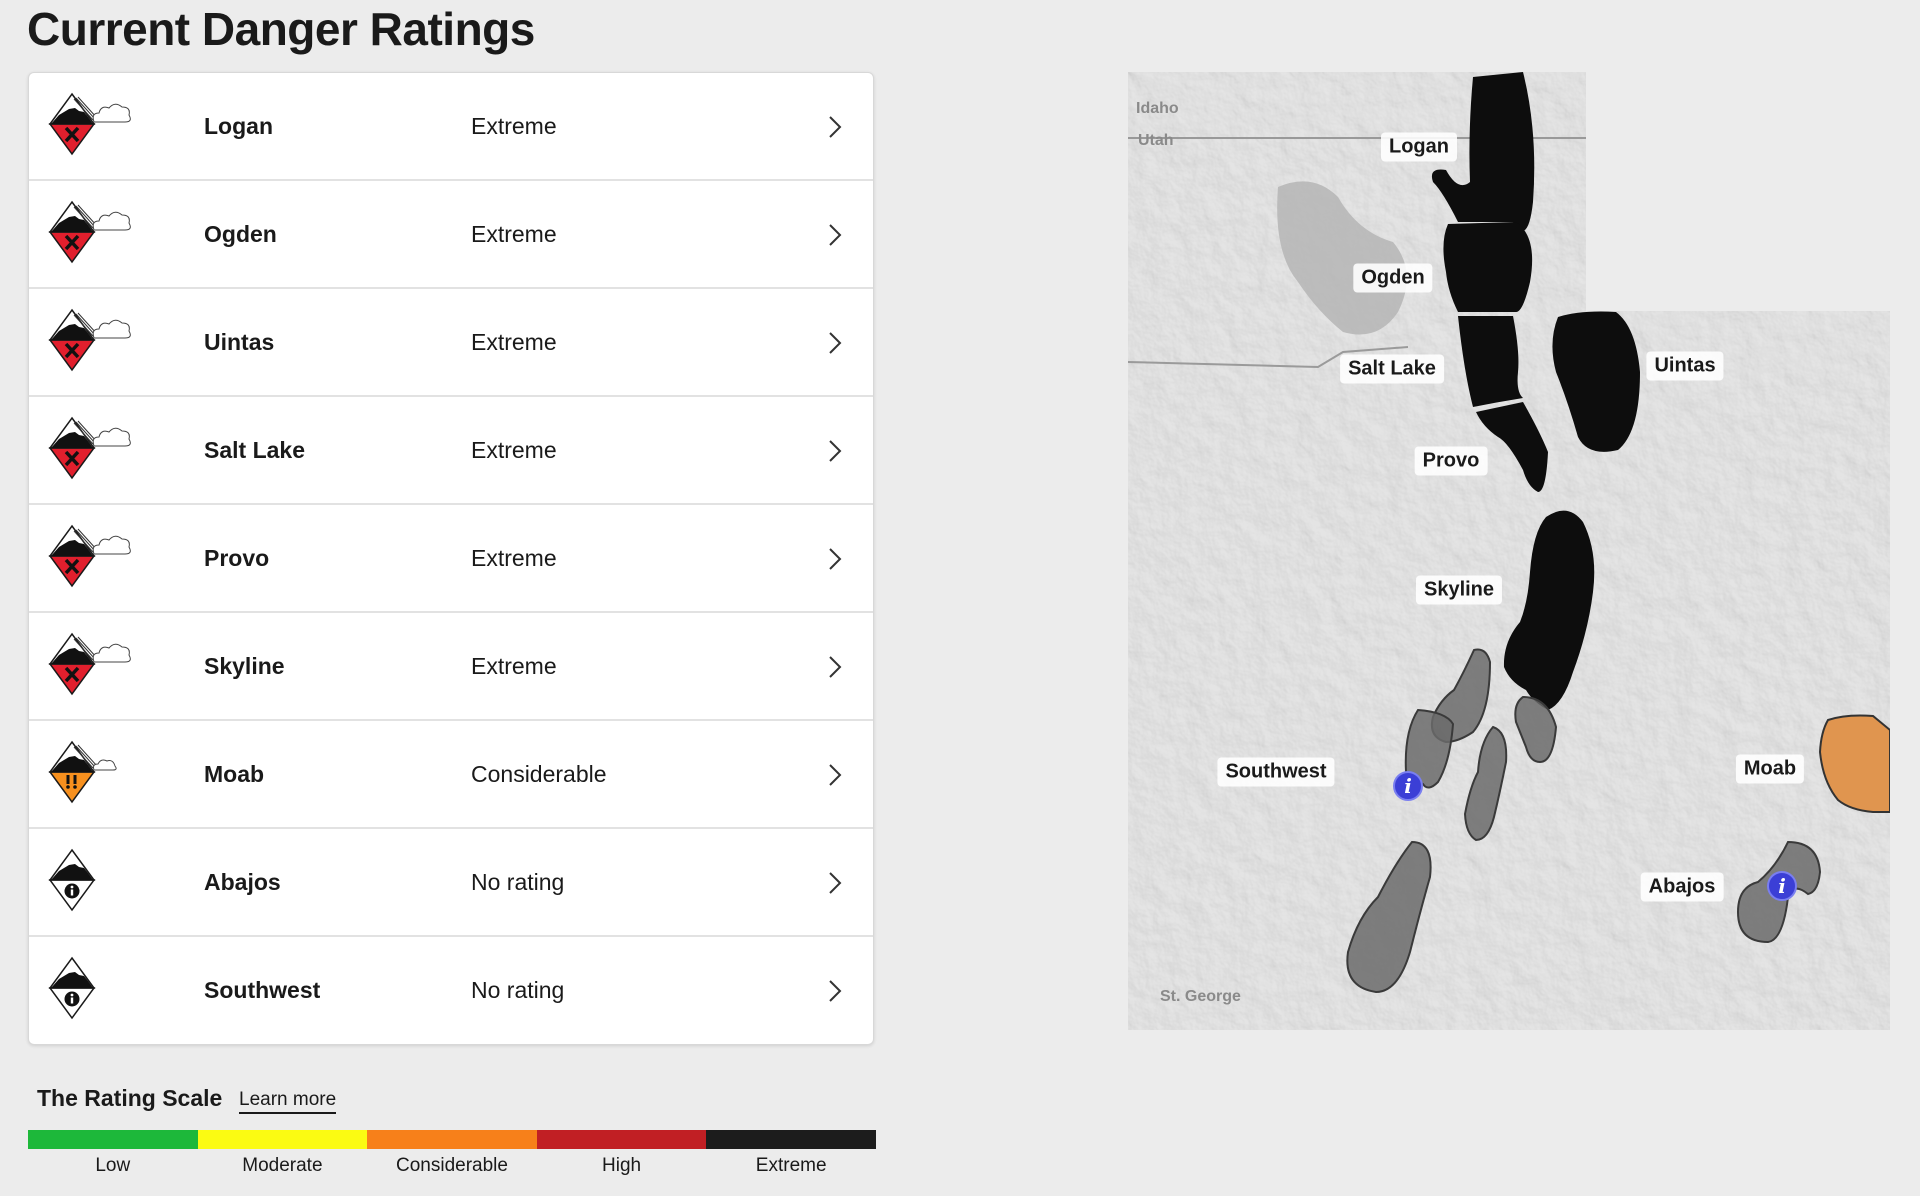 The image size is (1920, 1196). What do you see at coordinates (113, 1139) in the screenshot?
I see `scale-segment-low` at bounding box center [113, 1139].